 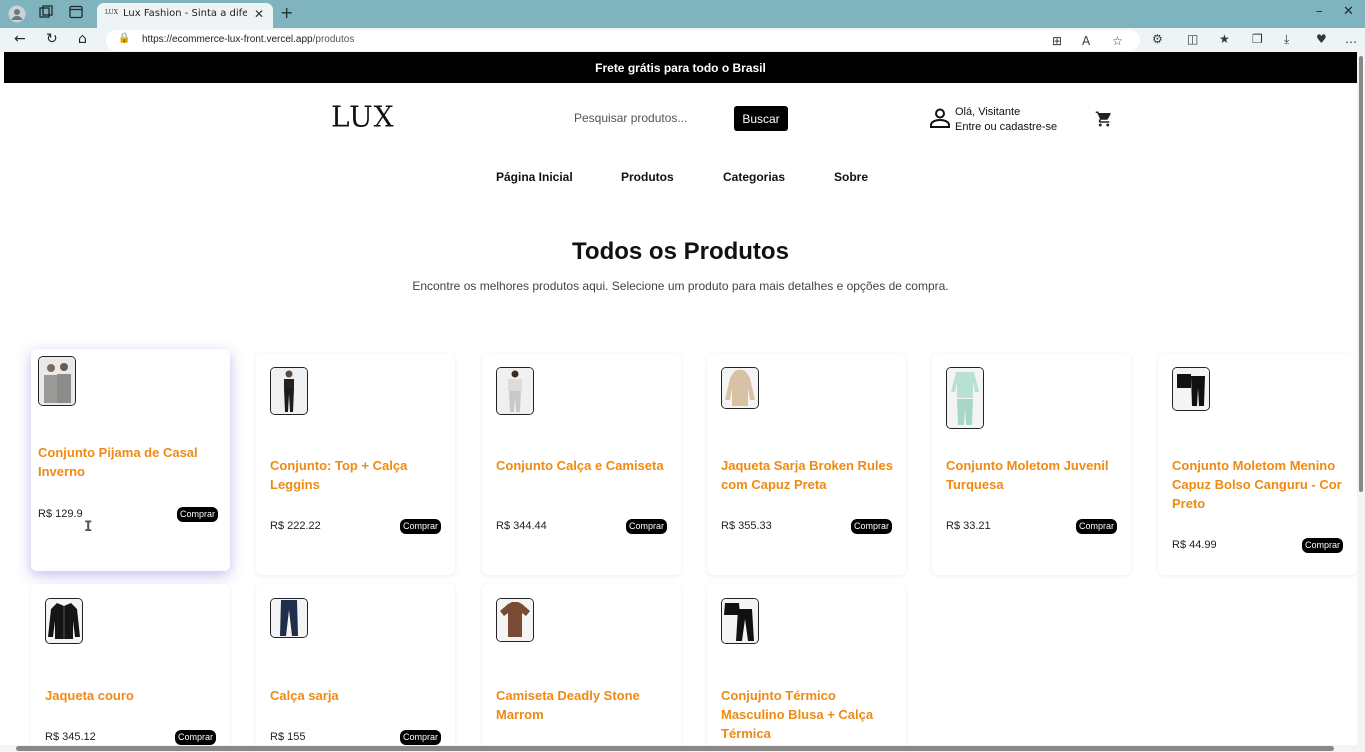 I want to click on favorite-star-icon: ☆, so click(x=1117, y=41).